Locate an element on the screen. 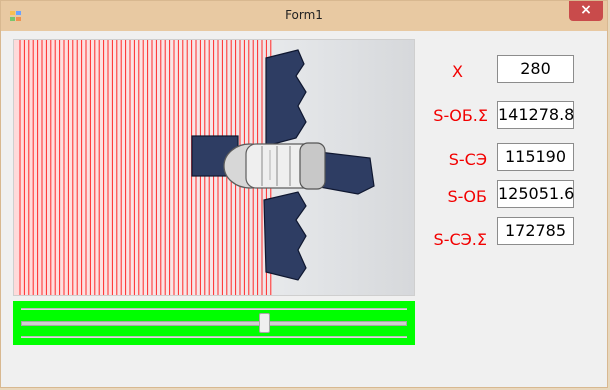  window-title: Form1 is located at coordinates (304, 15).